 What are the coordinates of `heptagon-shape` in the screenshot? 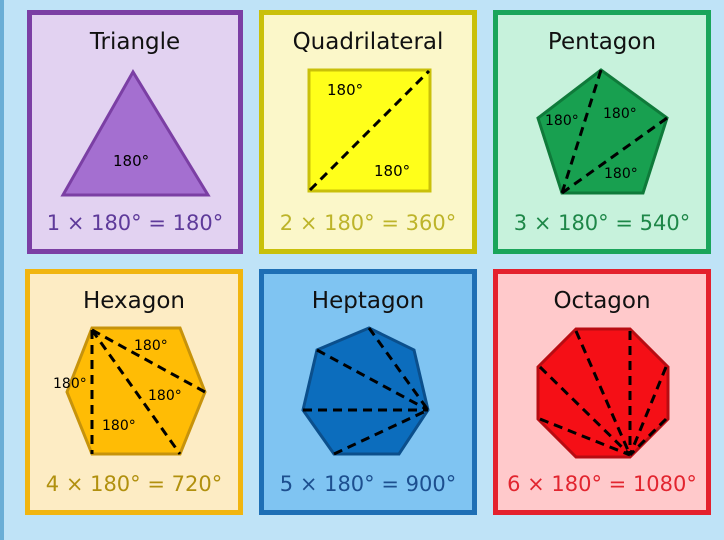 It's located at (365, 391).